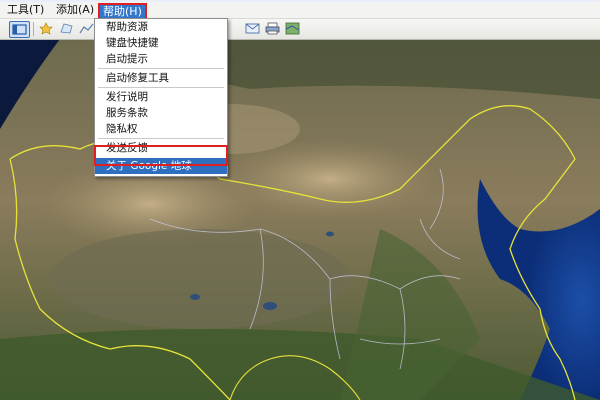 The height and width of the screenshot is (400, 600). What do you see at coordinates (161, 129) in the screenshot?
I see `menu-item-privacy: 隐私权` at bounding box center [161, 129].